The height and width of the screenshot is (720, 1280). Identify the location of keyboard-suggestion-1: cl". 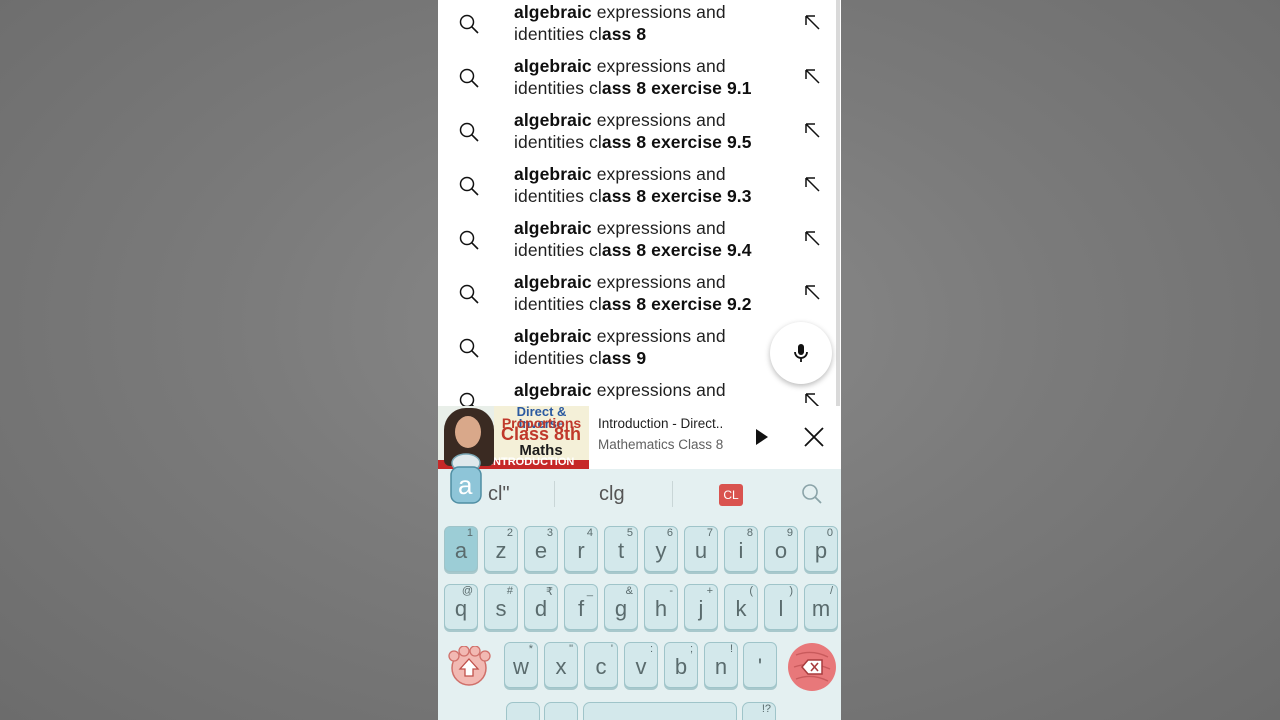
(499, 494).